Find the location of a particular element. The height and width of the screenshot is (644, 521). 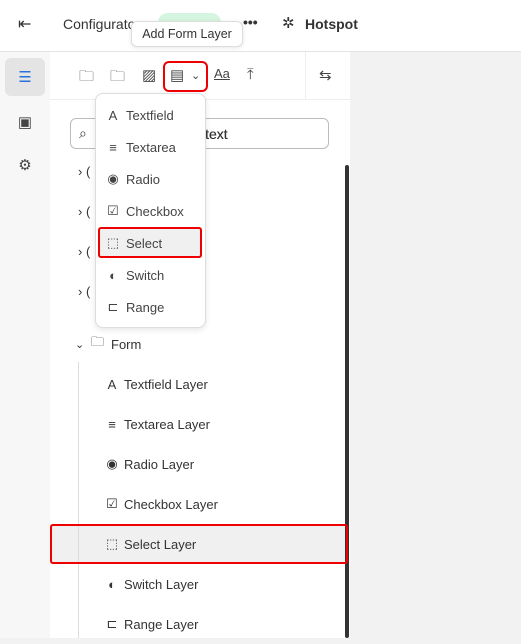

menu-item-label: Radio is located at coordinates (143, 179).